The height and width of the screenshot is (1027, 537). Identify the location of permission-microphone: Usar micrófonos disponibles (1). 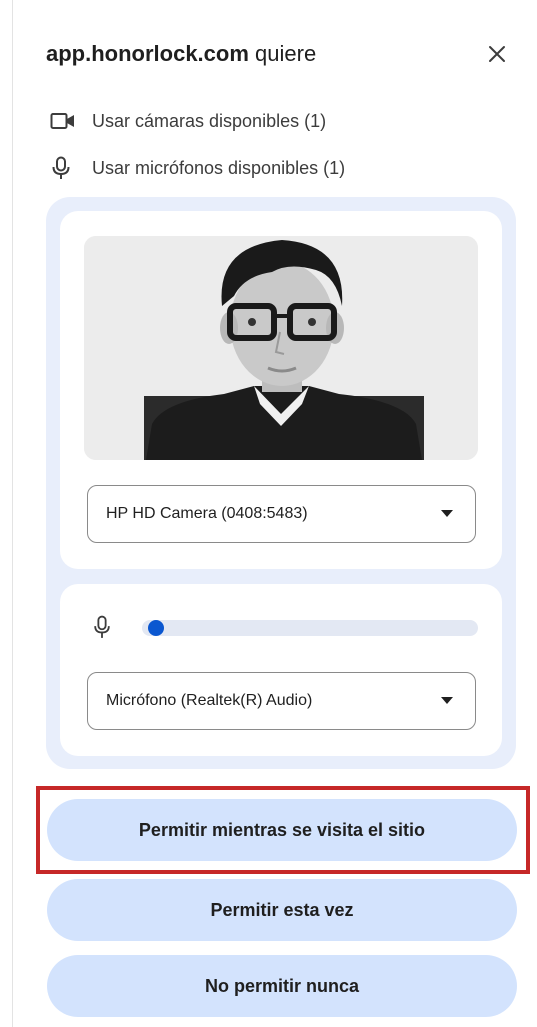
(197, 168).